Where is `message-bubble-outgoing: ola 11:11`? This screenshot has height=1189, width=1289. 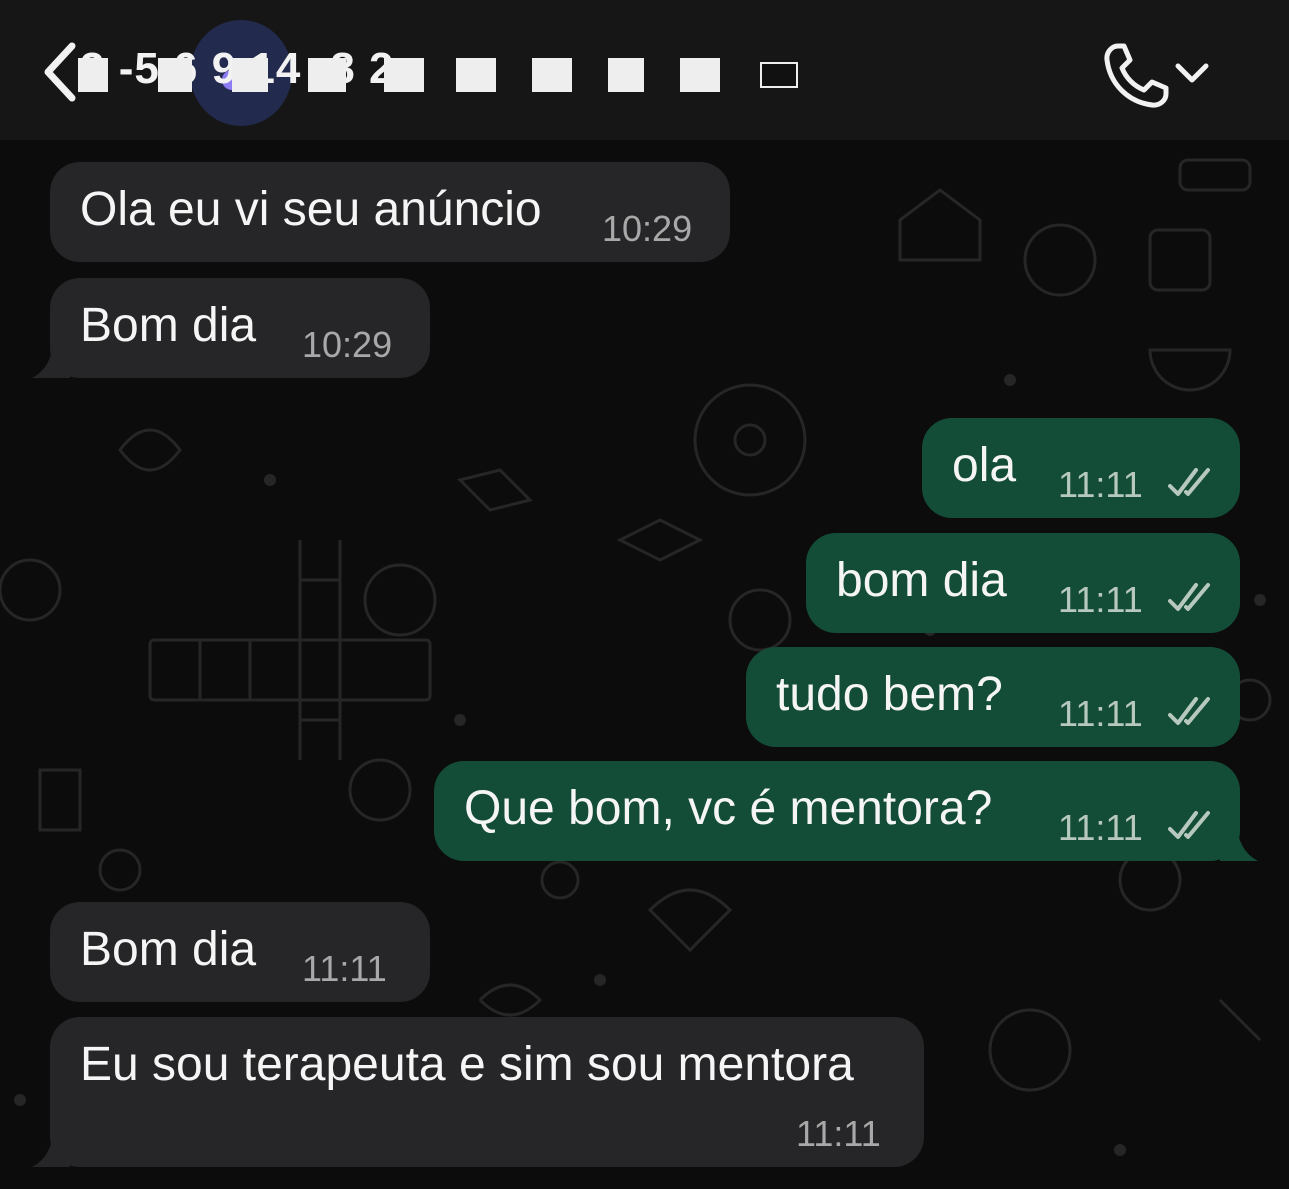
message-bubble-outgoing: ola 11:11 is located at coordinates (1081, 468).